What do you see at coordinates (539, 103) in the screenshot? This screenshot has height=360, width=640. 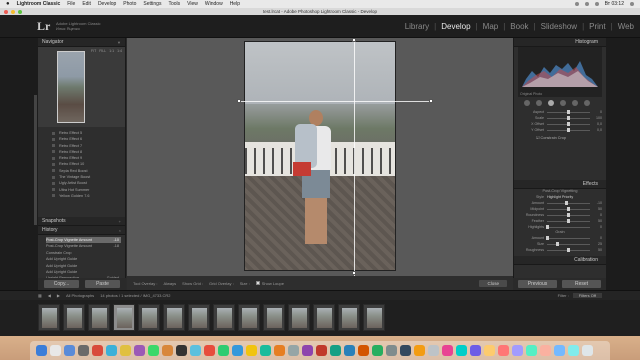 I see `spot-removal-icon` at bounding box center [539, 103].